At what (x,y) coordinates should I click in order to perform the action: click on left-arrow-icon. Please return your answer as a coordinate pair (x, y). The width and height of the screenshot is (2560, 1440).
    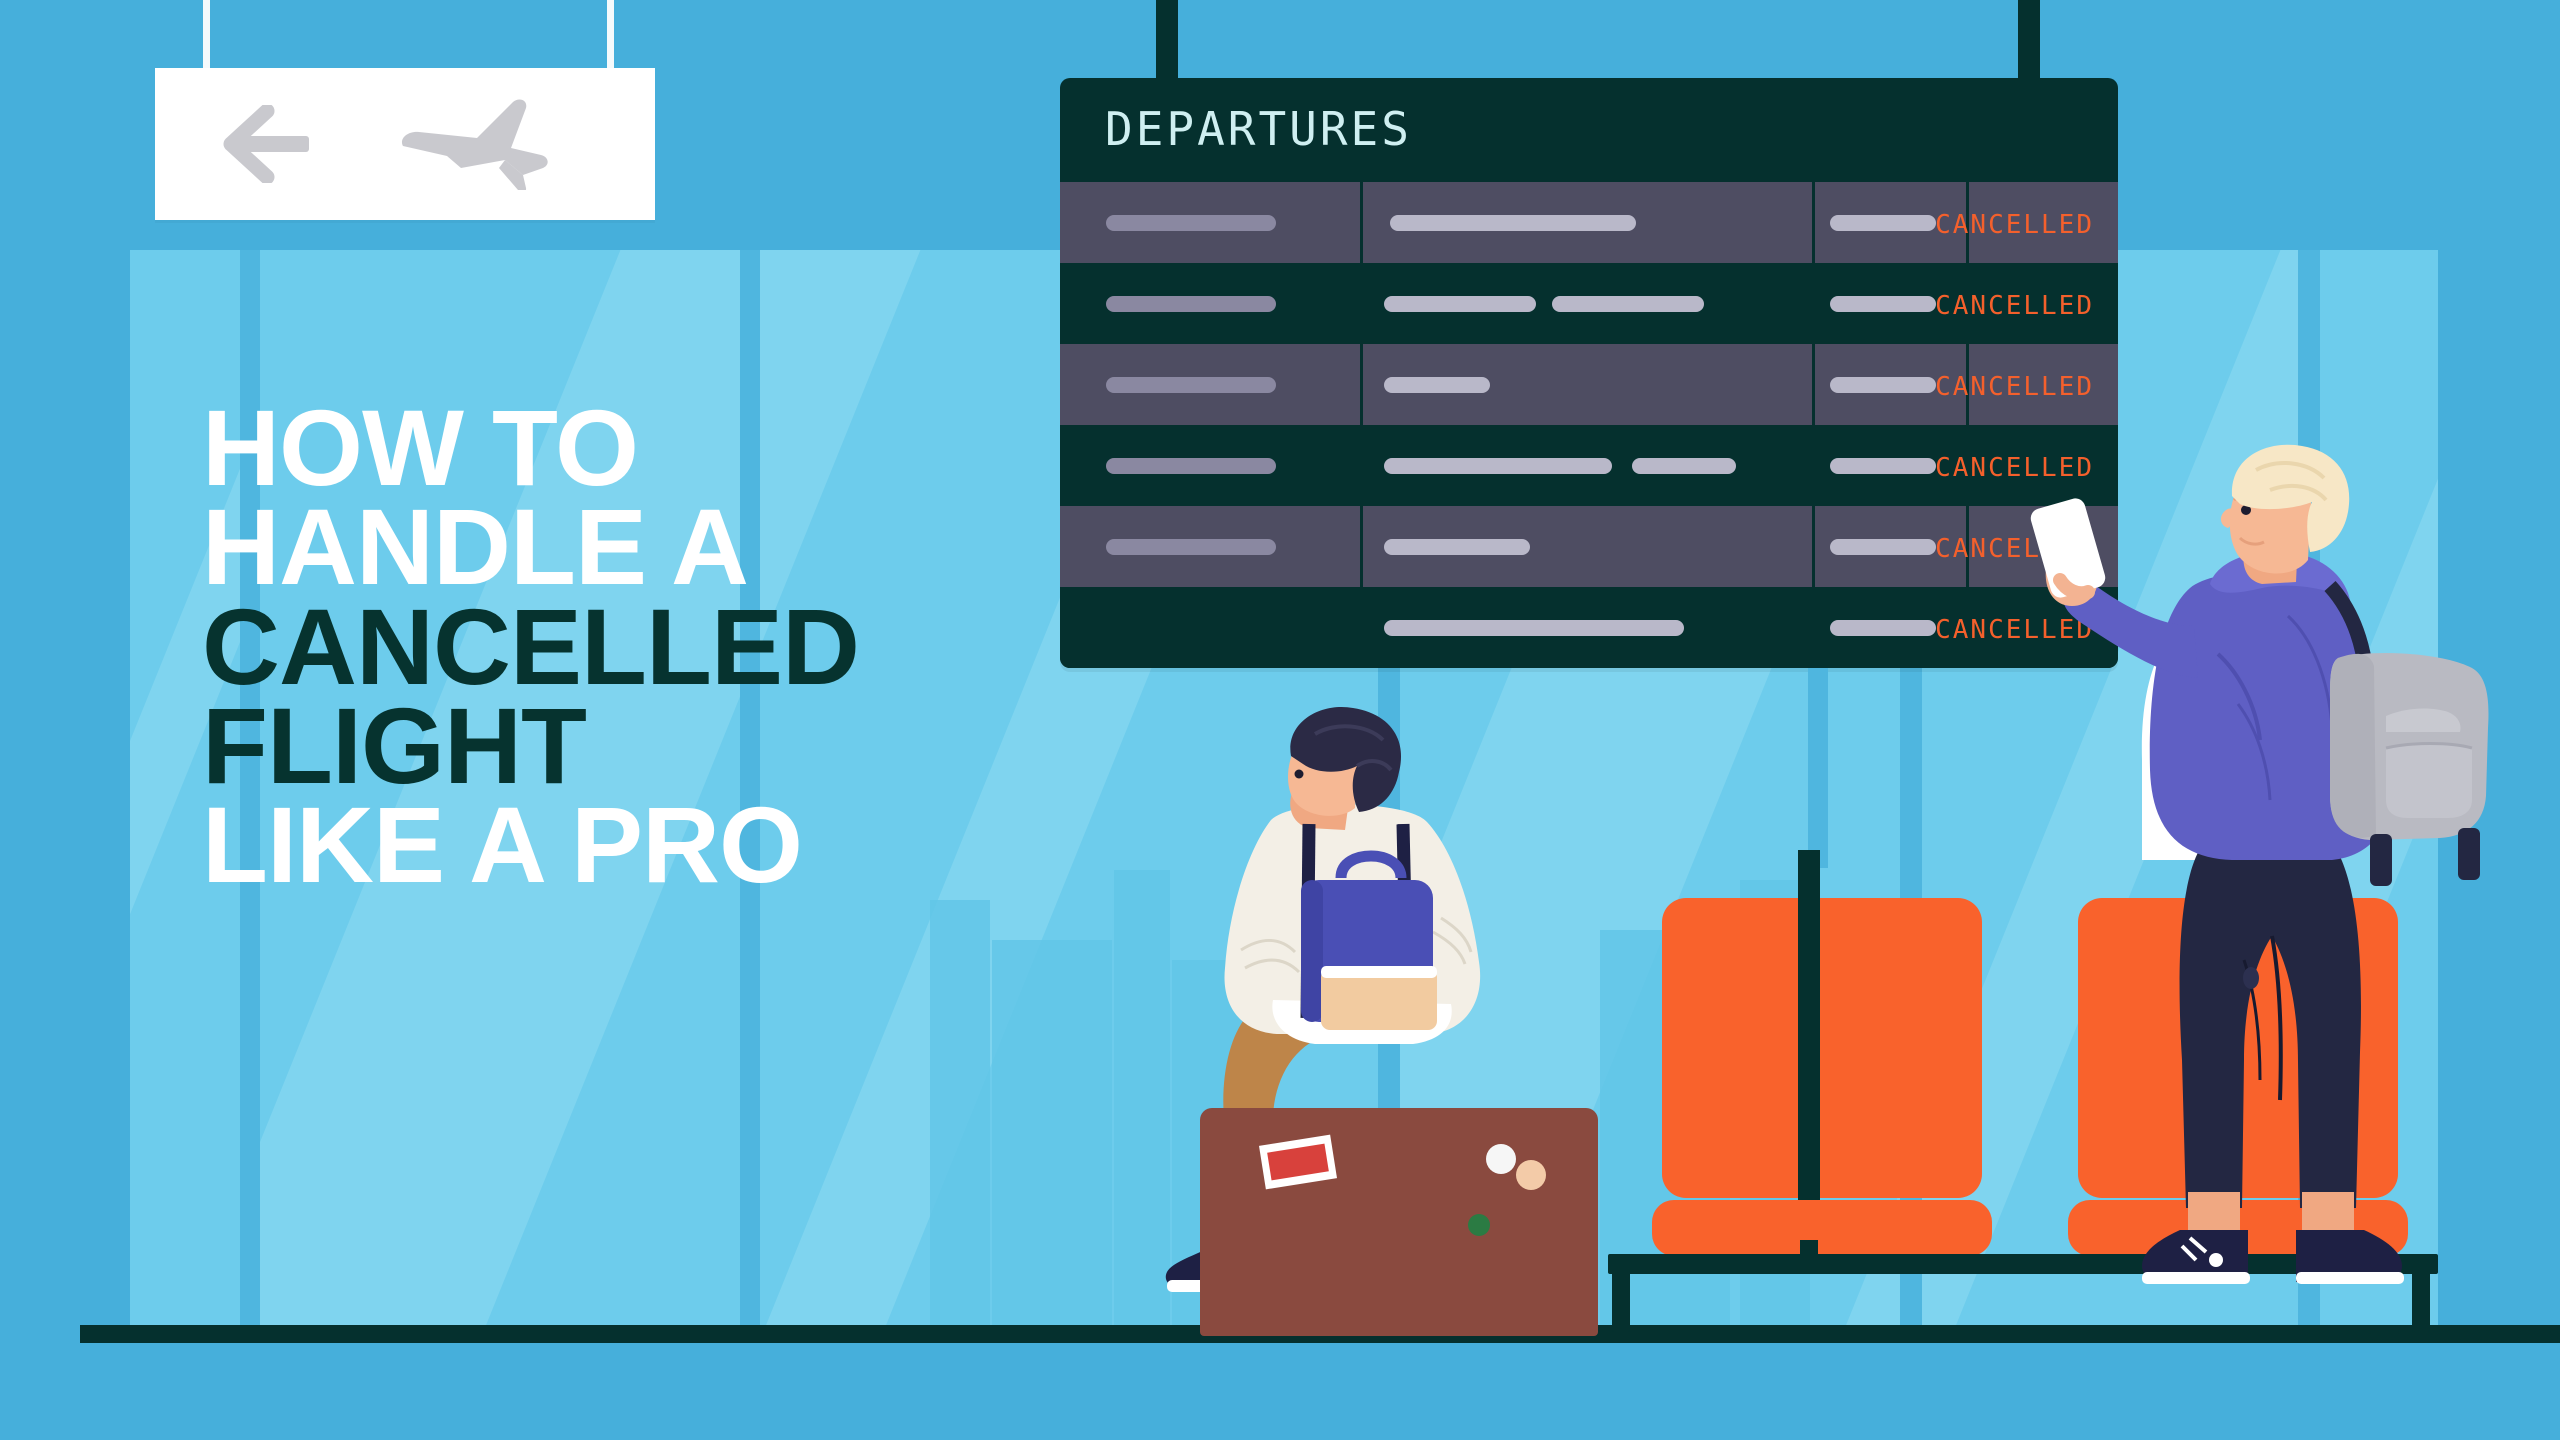
    Looking at the image, I should click on (269, 144).